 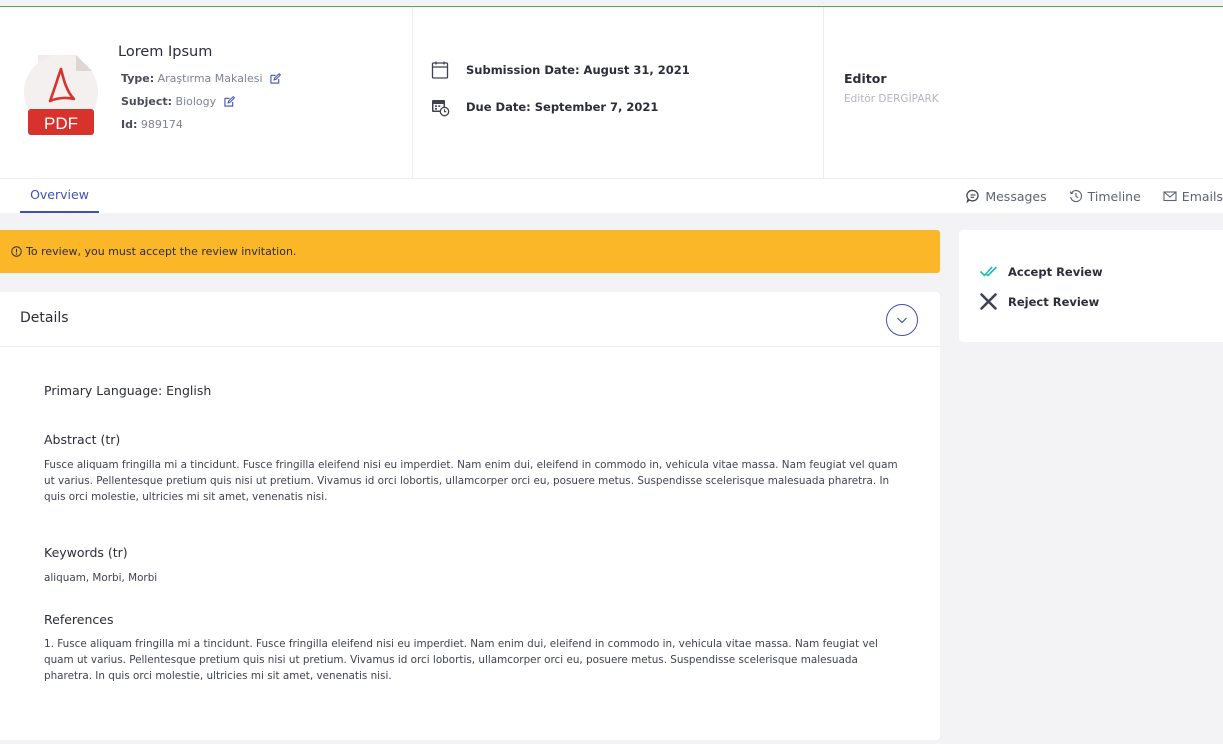 I want to click on subject-label: Subject:, so click(x=147, y=101).